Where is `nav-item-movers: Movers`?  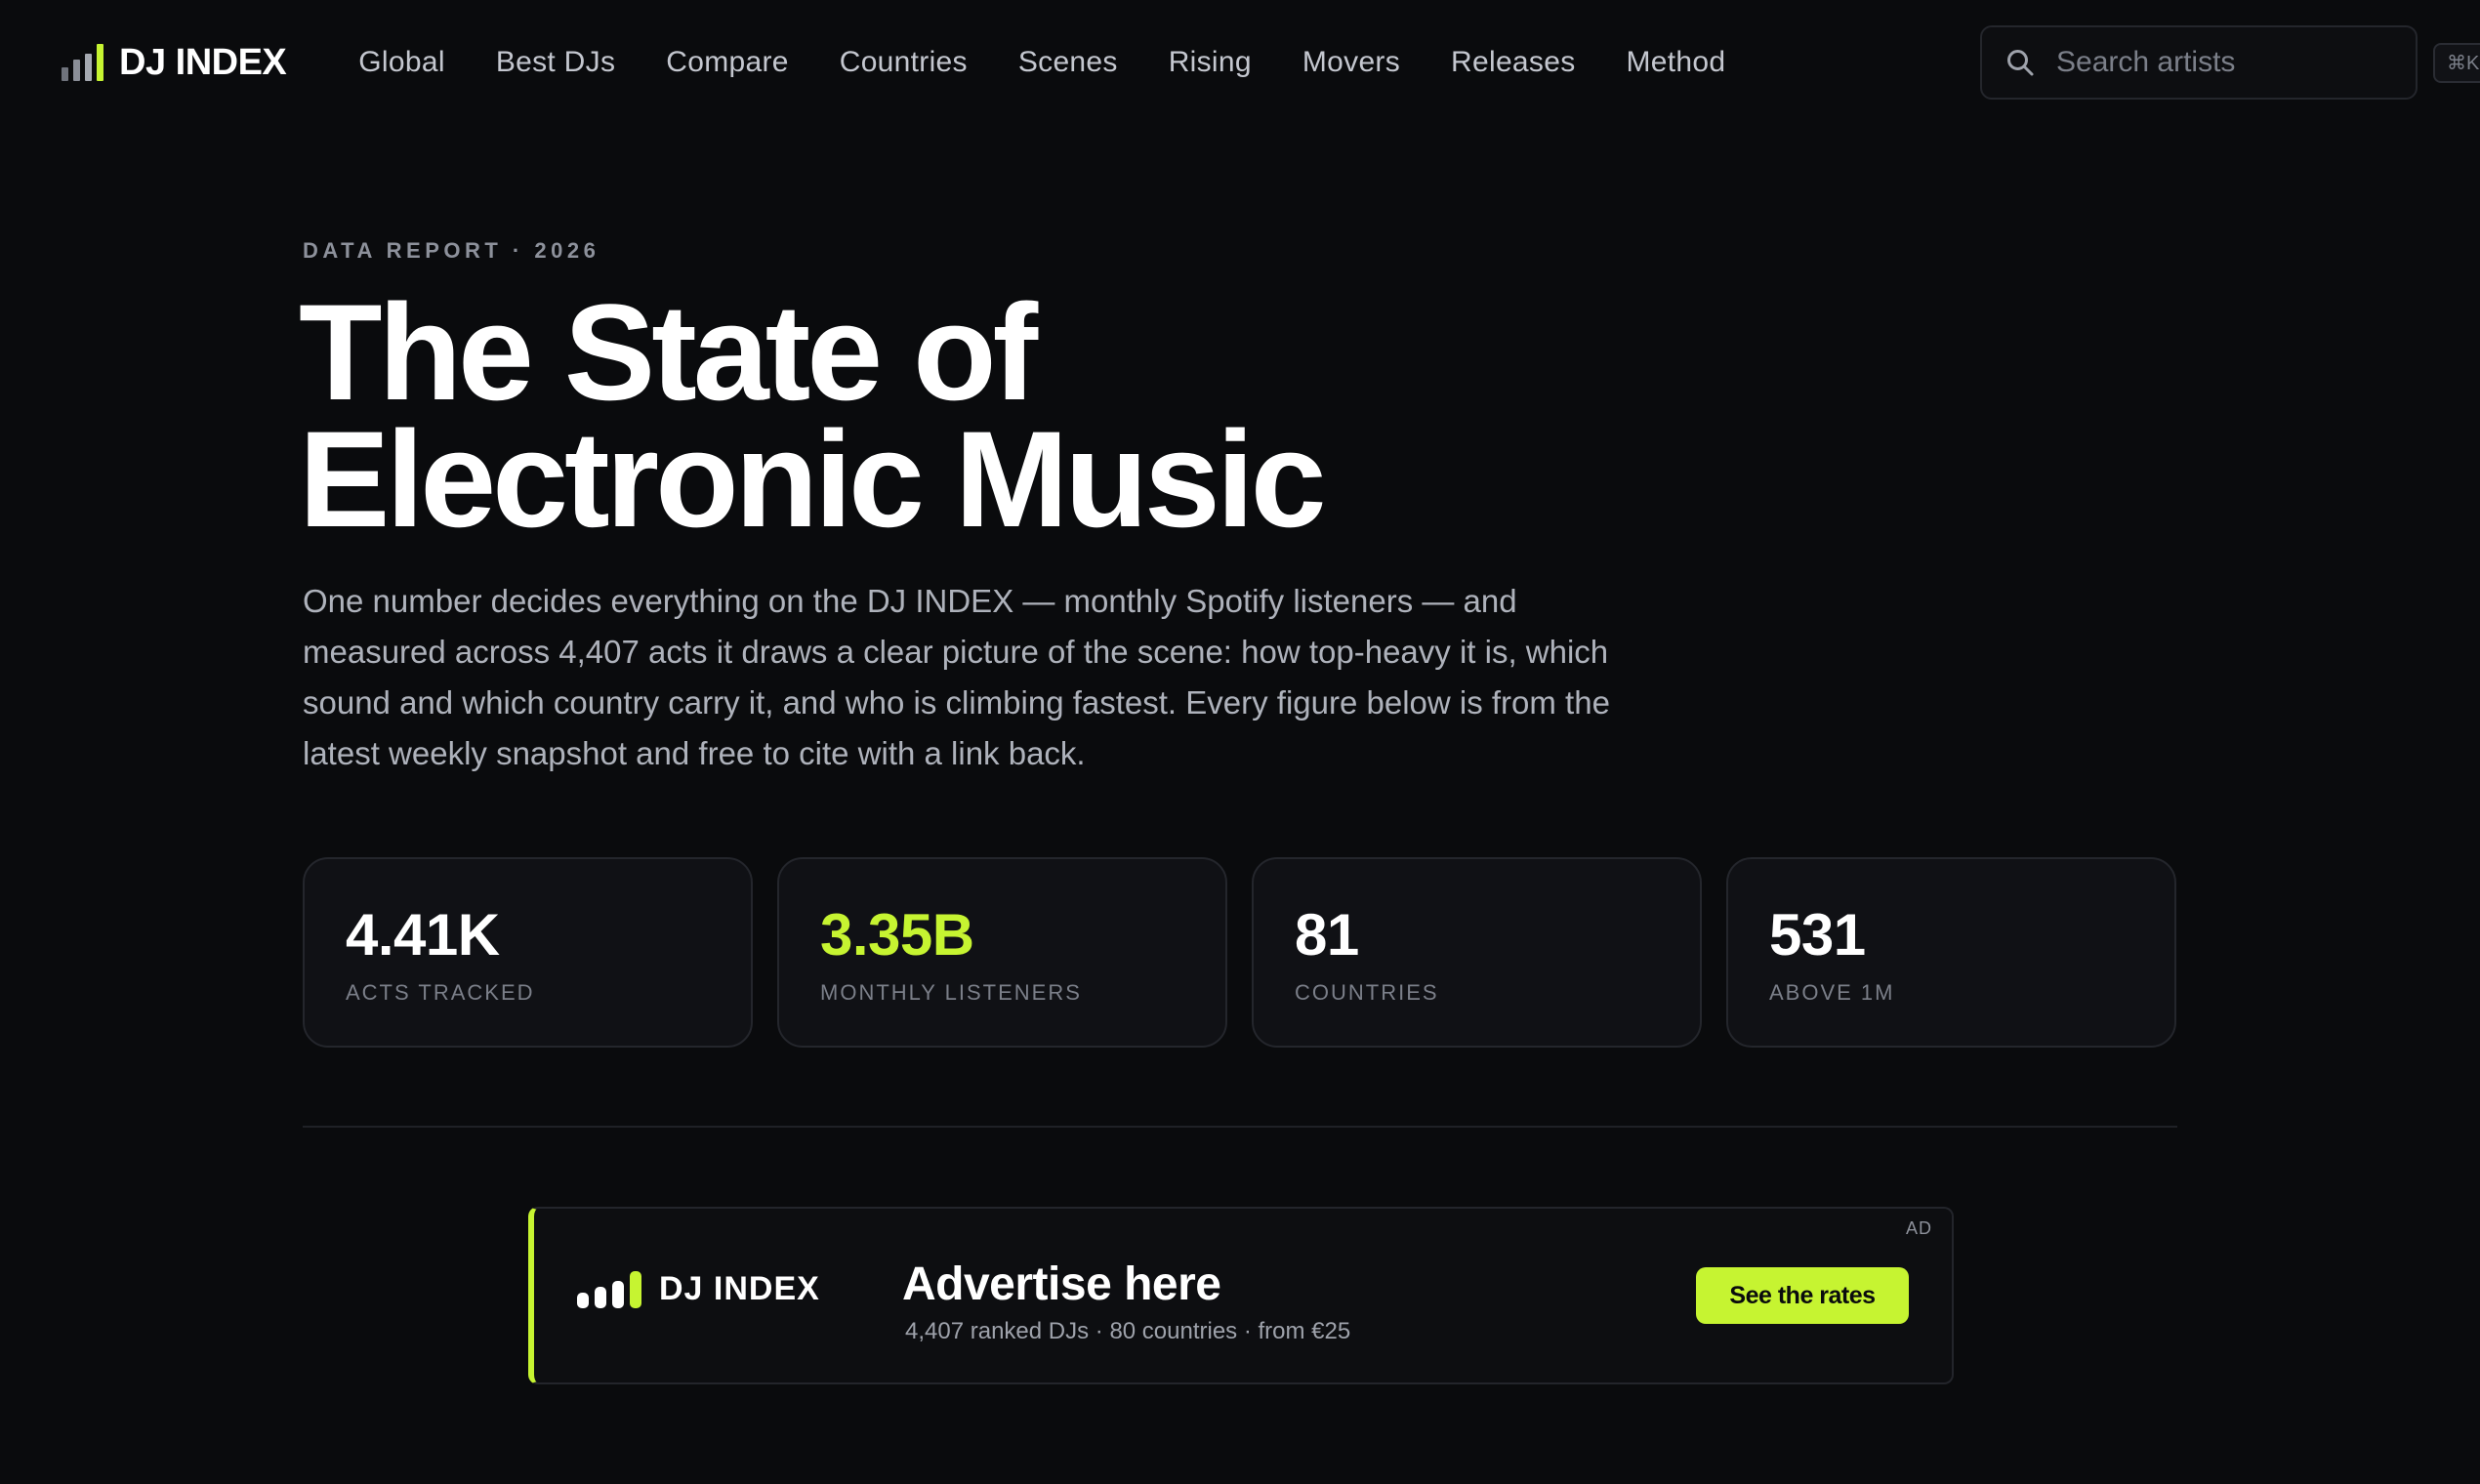 nav-item-movers: Movers is located at coordinates (1351, 63).